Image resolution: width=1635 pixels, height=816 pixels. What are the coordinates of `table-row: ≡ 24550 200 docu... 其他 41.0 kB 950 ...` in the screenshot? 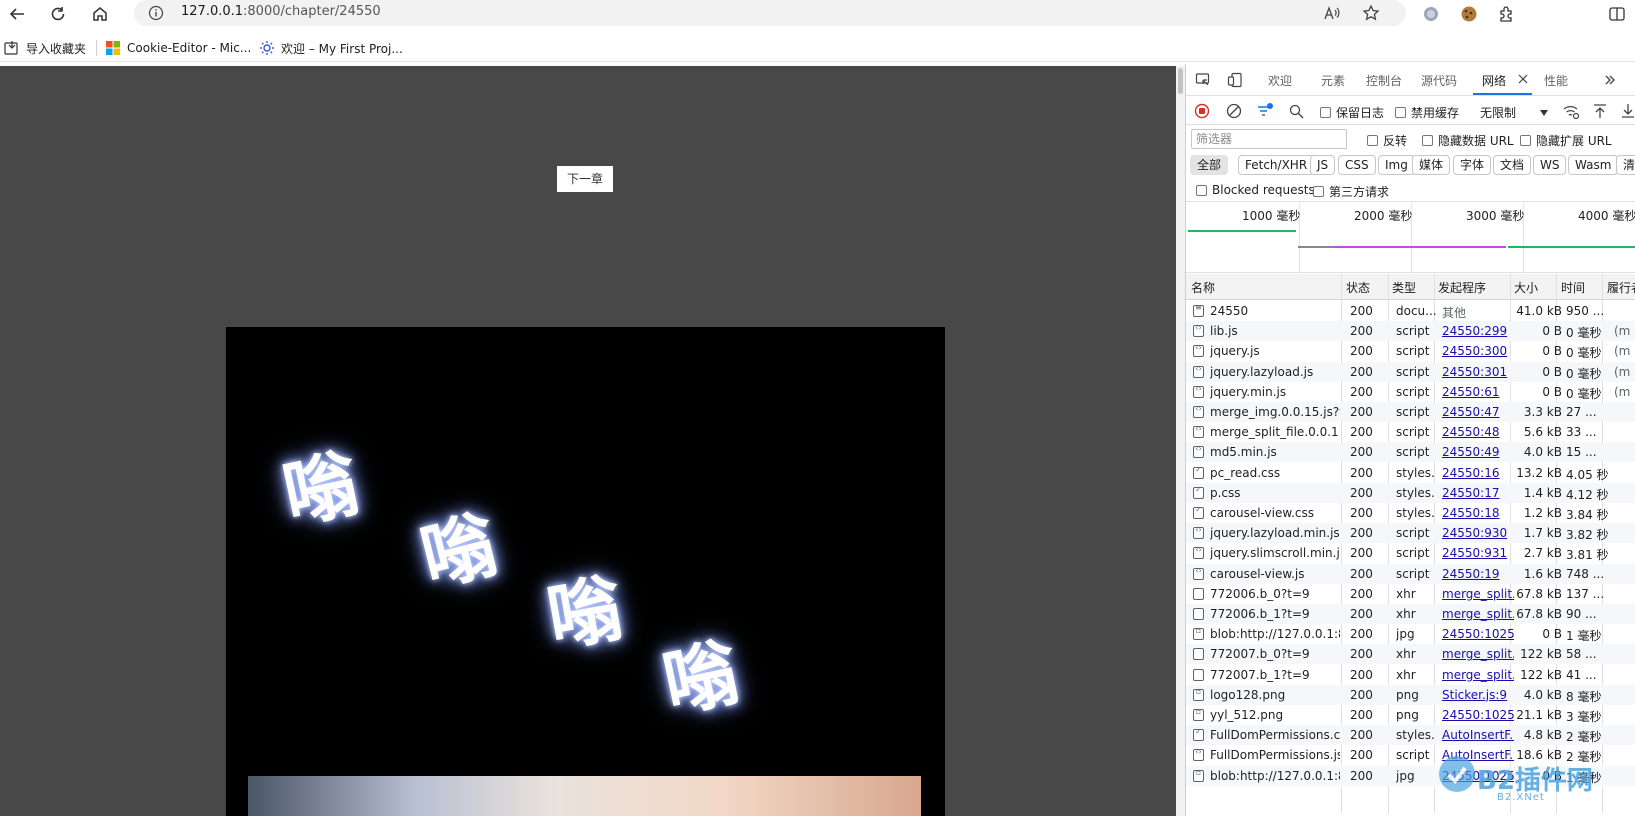 It's located at (1410, 311).